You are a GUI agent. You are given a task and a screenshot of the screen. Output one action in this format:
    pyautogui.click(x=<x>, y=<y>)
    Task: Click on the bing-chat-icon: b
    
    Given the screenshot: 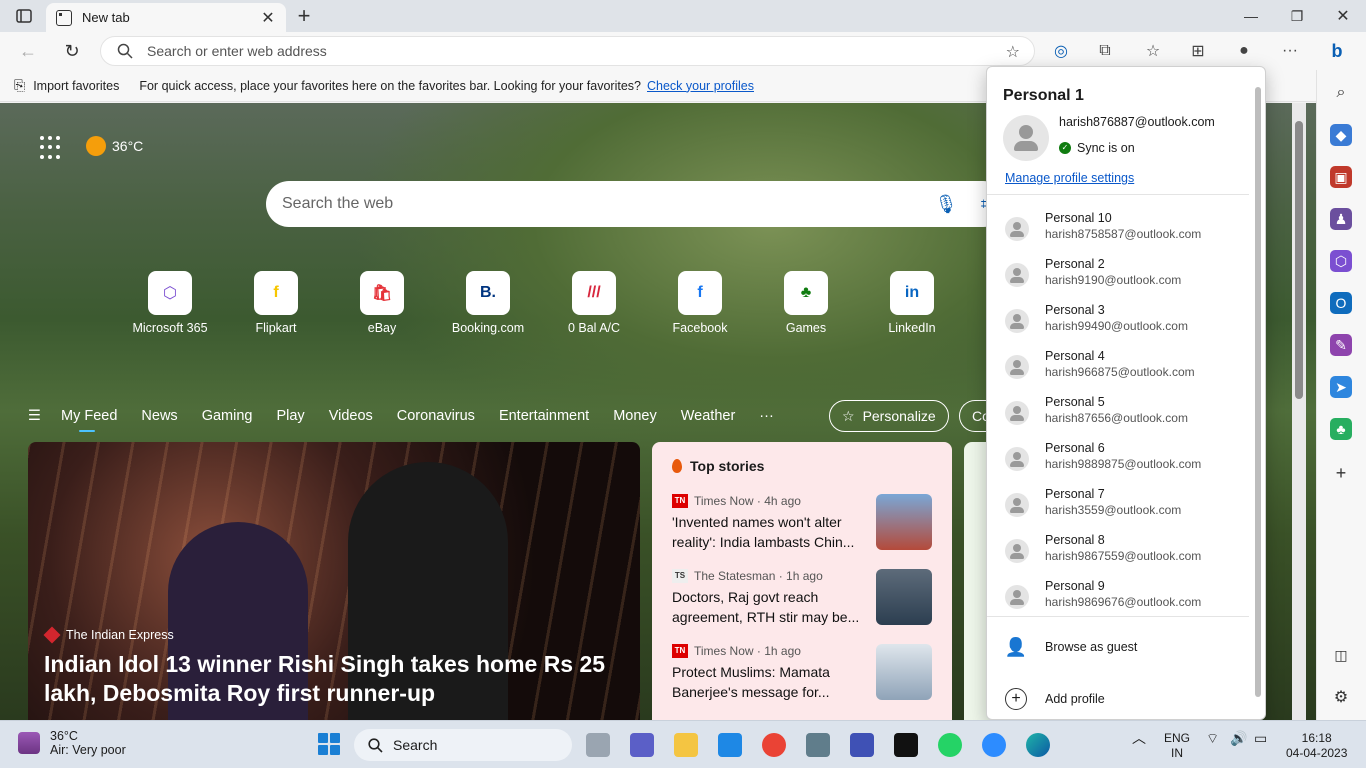 What is the action you would take?
    pyautogui.click(x=1337, y=51)
    